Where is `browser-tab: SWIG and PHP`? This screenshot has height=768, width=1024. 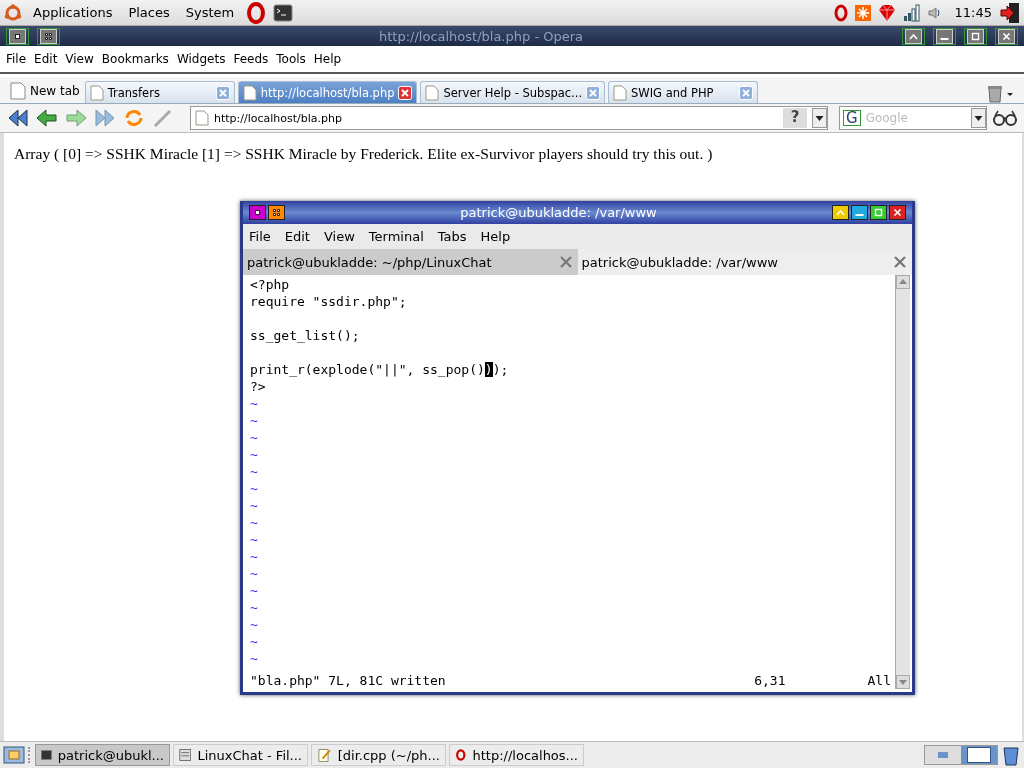 browser-tab: SWIG and PHP is located at coordinates (683, 92).